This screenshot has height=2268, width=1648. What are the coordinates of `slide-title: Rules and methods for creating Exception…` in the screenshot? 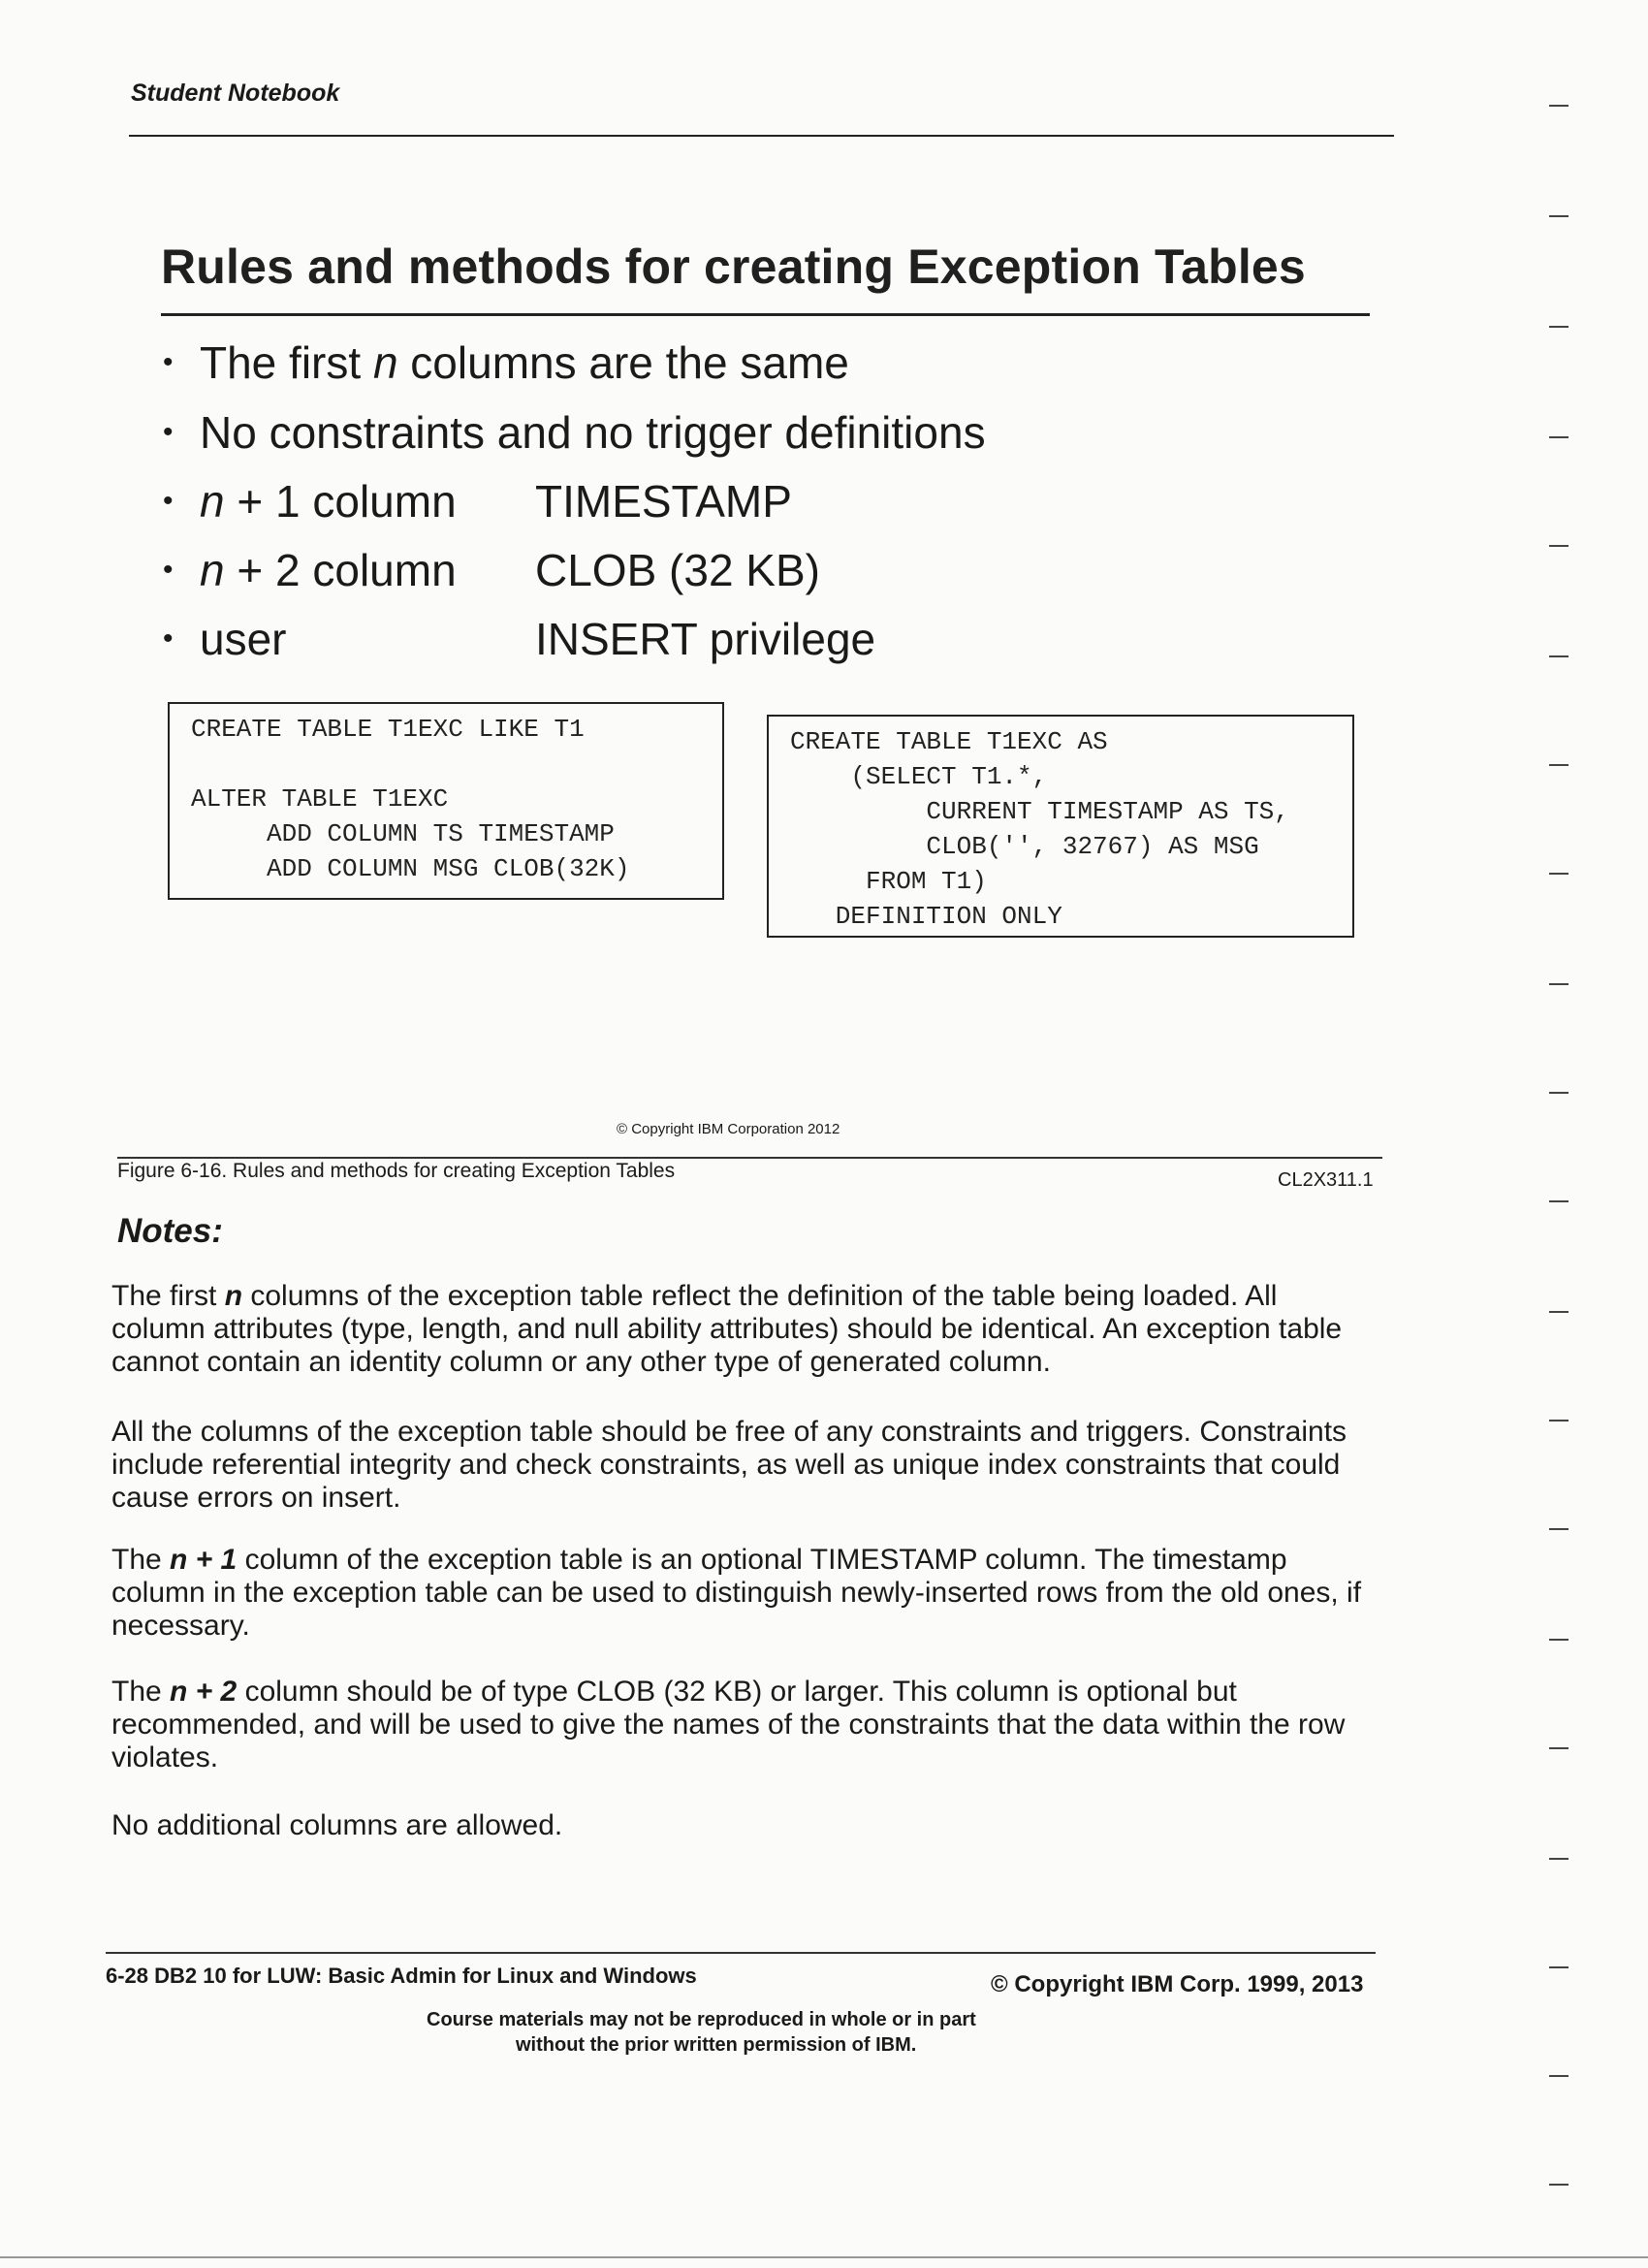 It's located at (733, 267).